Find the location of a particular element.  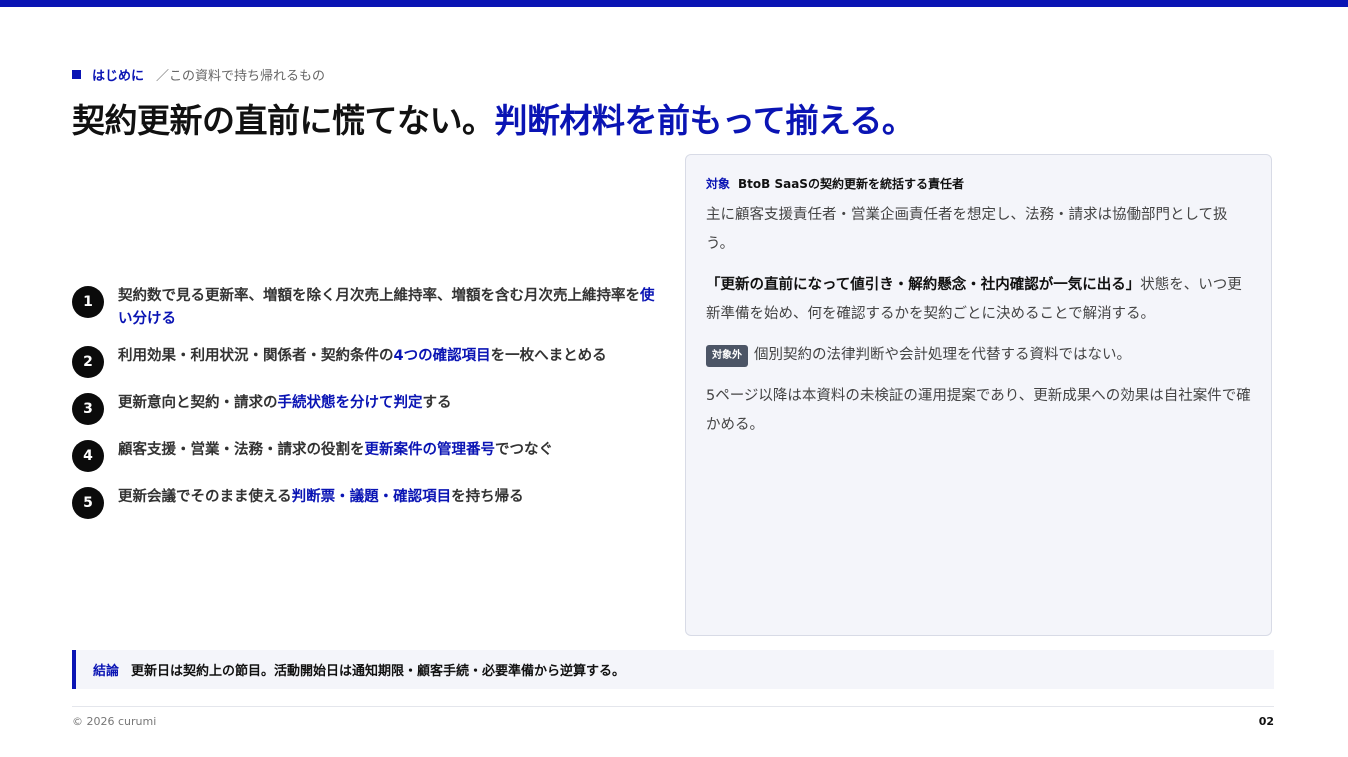

card-heading: 対象 BtoB SaaSの契約更新を統括する責任者 is located at coordinates (978, 183).